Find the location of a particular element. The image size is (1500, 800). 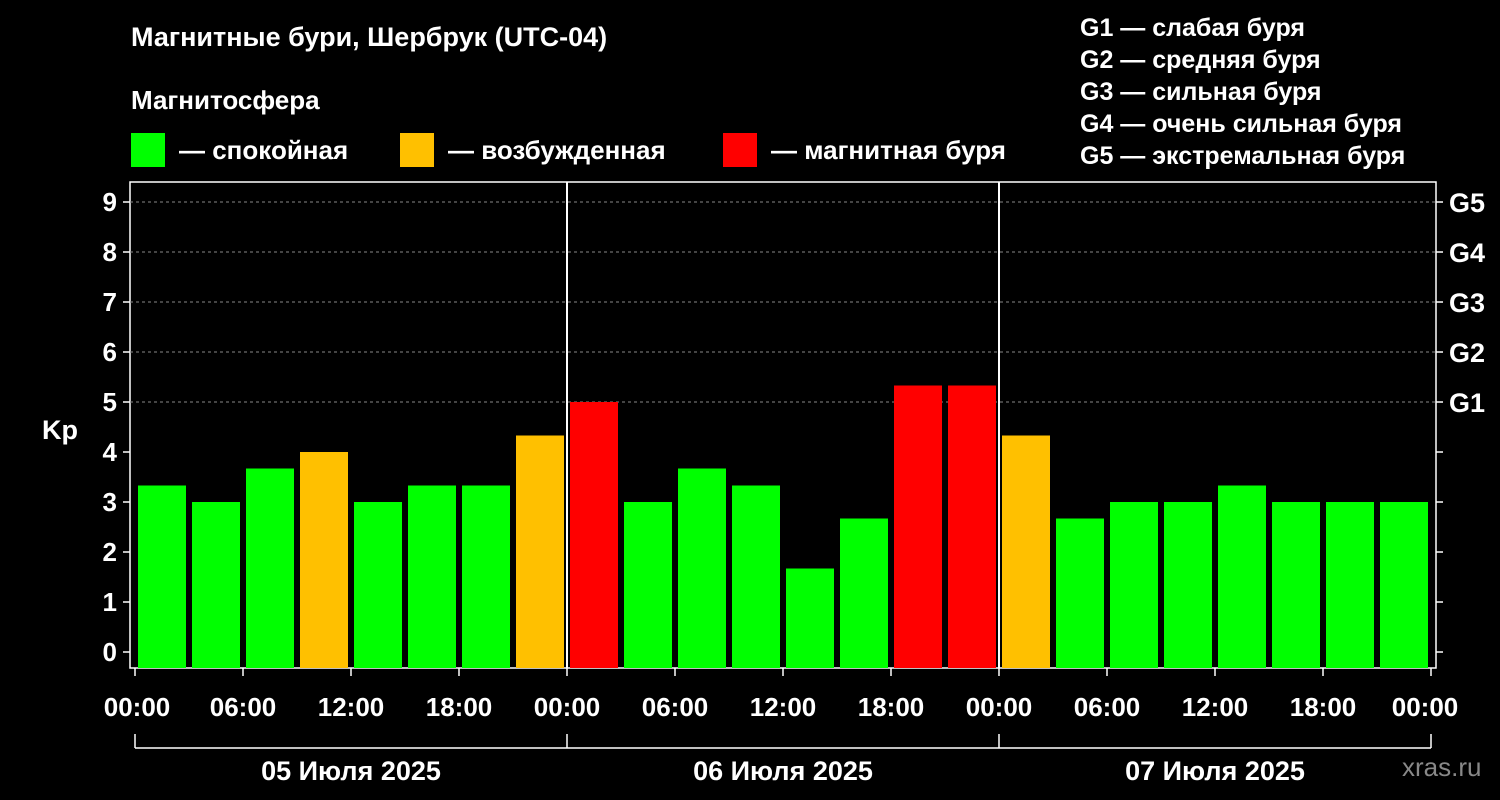

y-tick-label: 4 is located at coordinates (110, 452).